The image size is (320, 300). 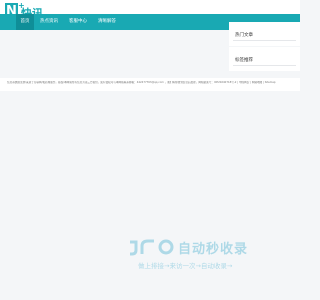 What do you see at coordinates (185, 266) in the screenshot?
I see `watermark-sub-text: 做上排接→来访一次→自动收录→` at bounding box center [185, 266].